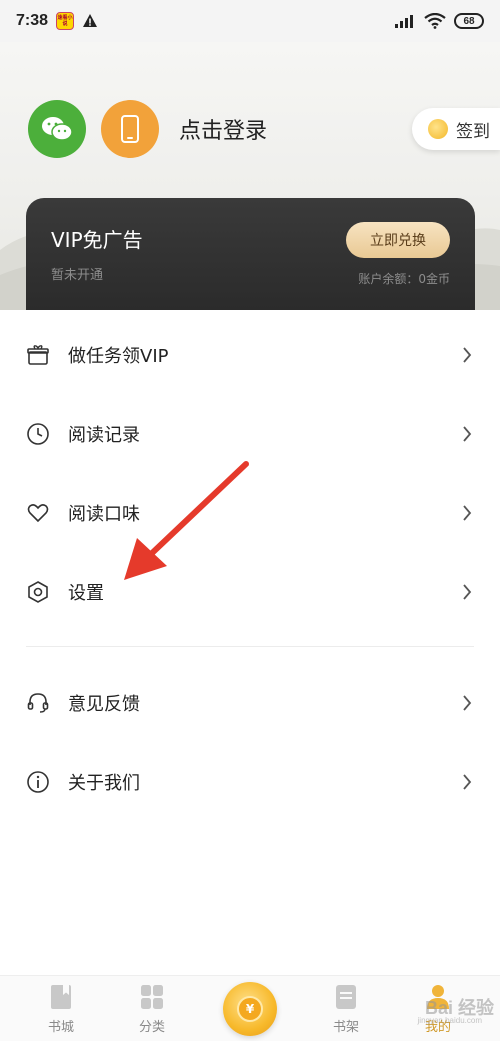 This screenshot has width=500, height=1041. I want to click on tab-bookshelf: 书架, so click(346, 1012).